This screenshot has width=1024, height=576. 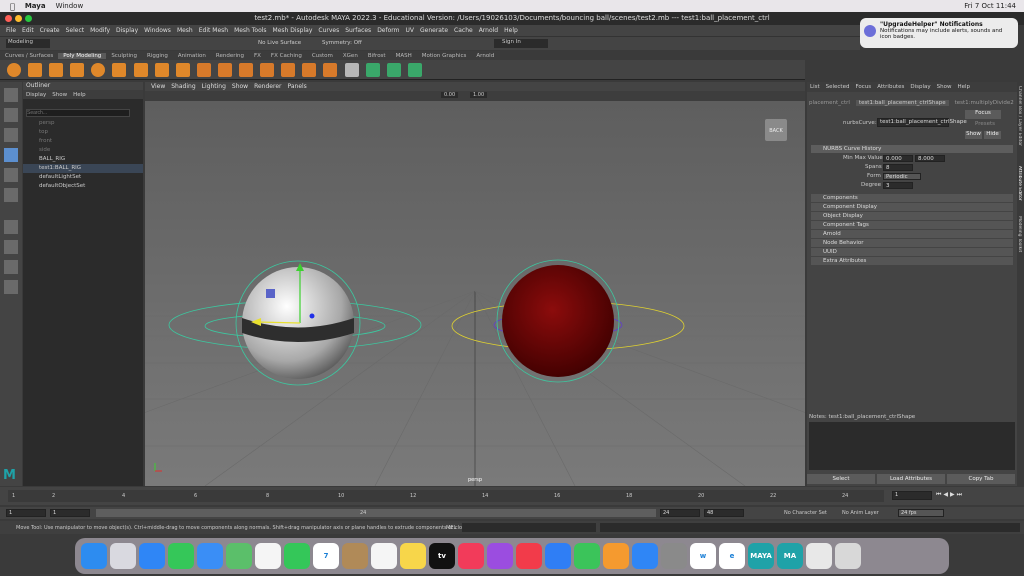 I want to click on shelf-tab-custom: Custom, so click(x=322, y=56).